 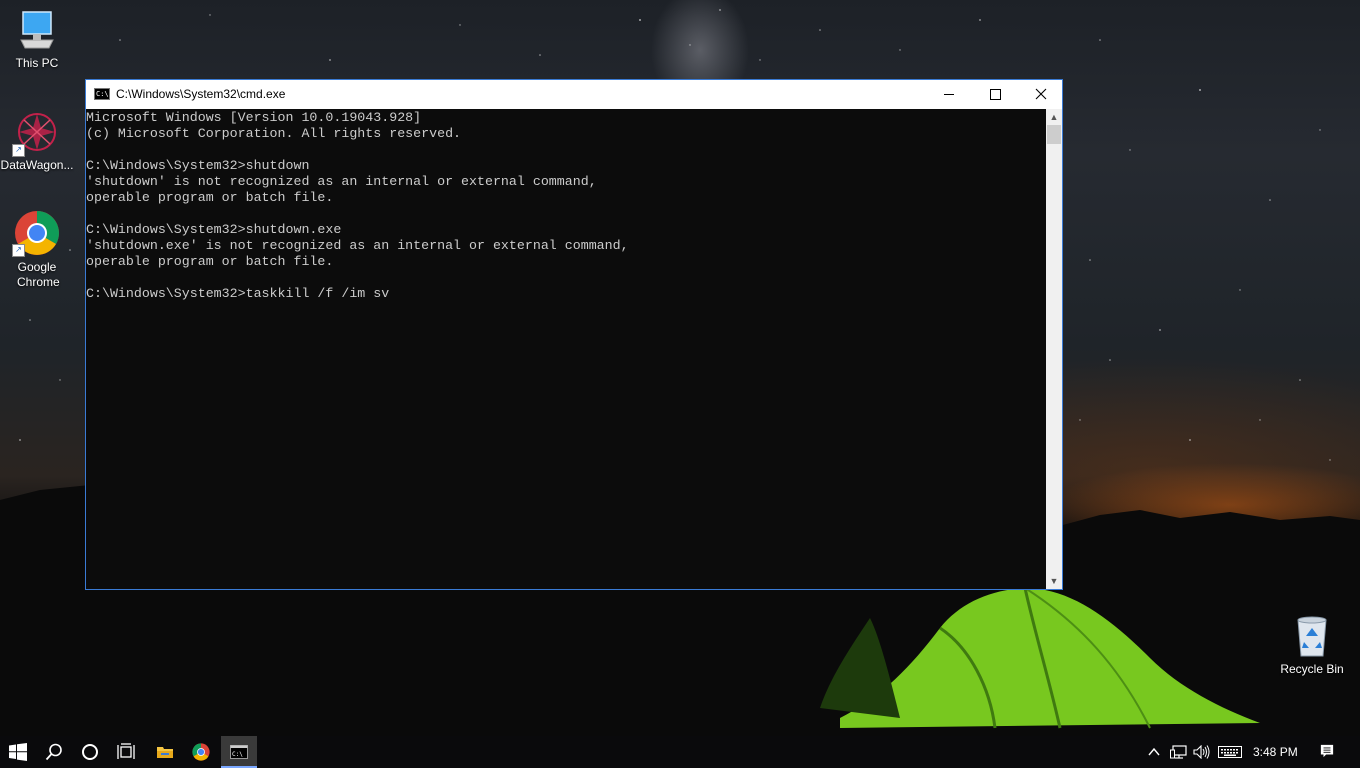 I want to click on recycle-bin-icon, so click(x=1312, y=636).